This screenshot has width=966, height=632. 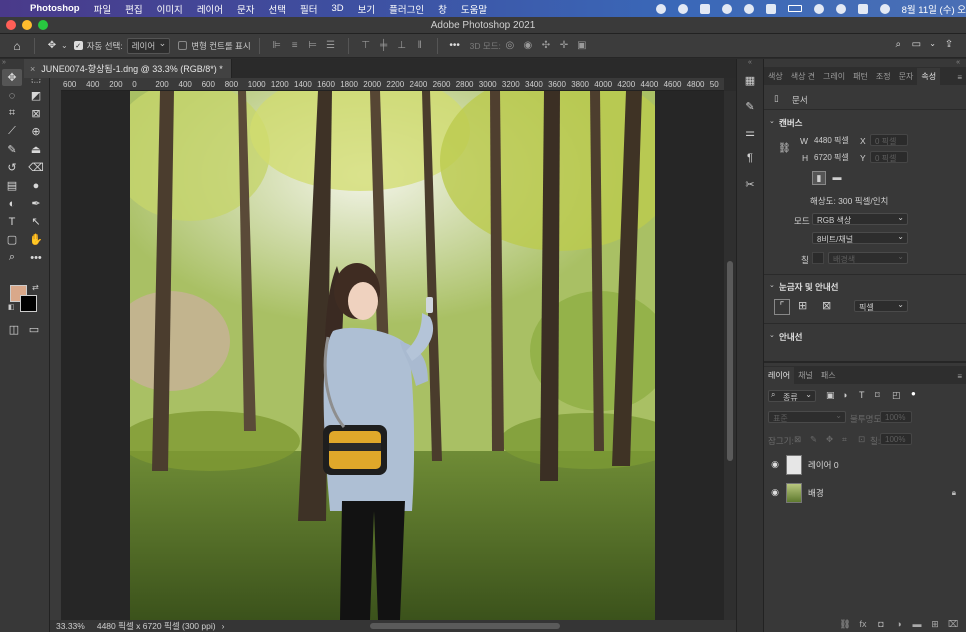 What do you see at coordinates (133, 9) in the screenshot?
I see `menu-edit: 편집` at bounding box center [133, 9].